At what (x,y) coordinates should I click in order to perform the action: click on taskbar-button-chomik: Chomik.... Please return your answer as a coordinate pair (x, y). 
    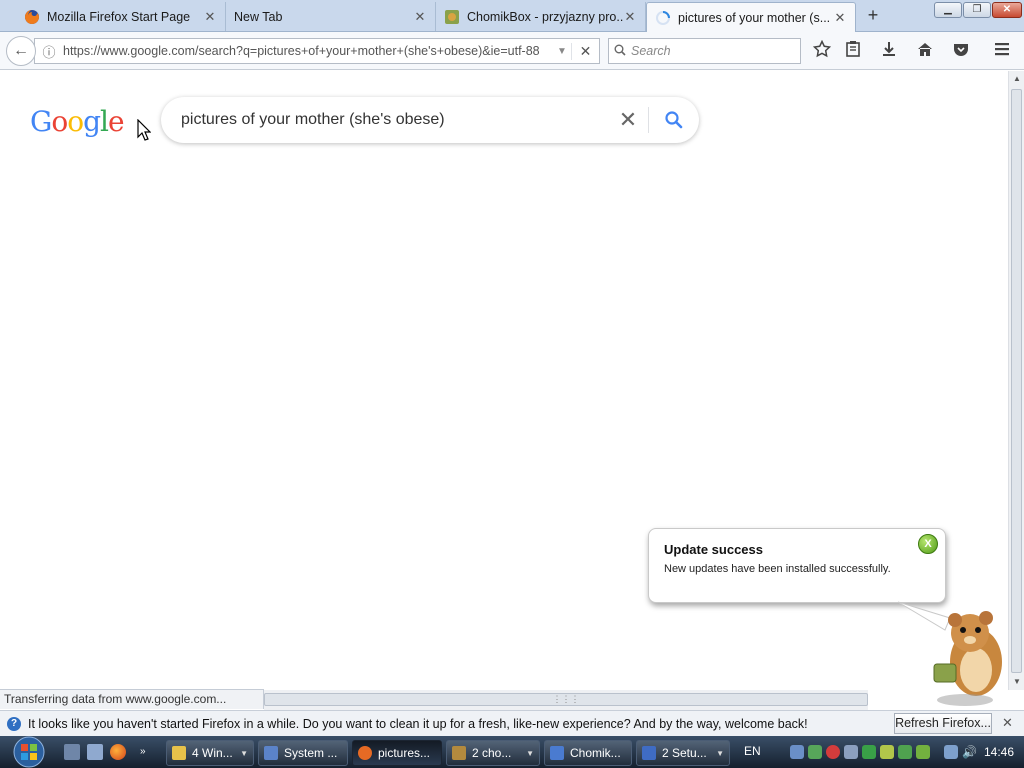
    Looking at the image, I should click on (588, 753).